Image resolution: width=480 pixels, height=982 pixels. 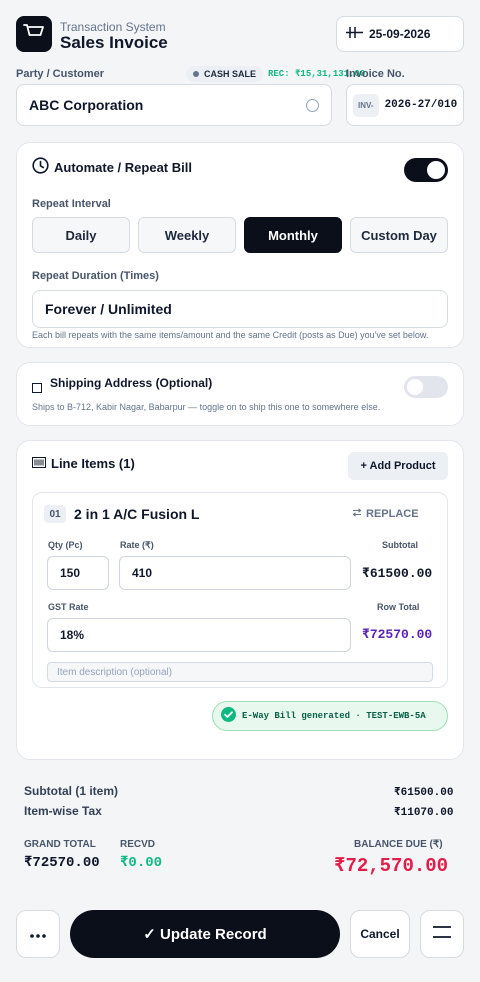 I want to click on summary-subtotal-label: Subtotal (1 item), so click(x=71, y=791).